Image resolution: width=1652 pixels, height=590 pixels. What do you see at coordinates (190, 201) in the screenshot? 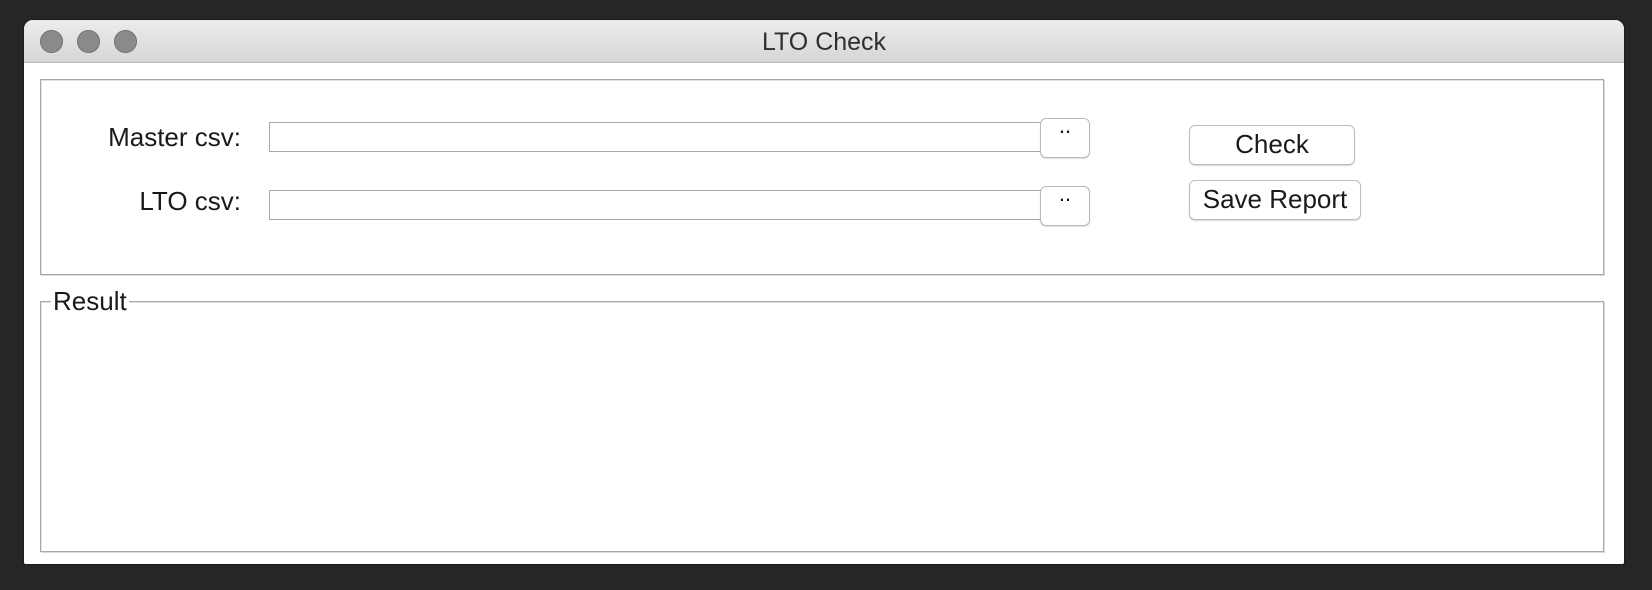
I see `lto-csv-label: LTO csv:` at bounding box center [190, 201].